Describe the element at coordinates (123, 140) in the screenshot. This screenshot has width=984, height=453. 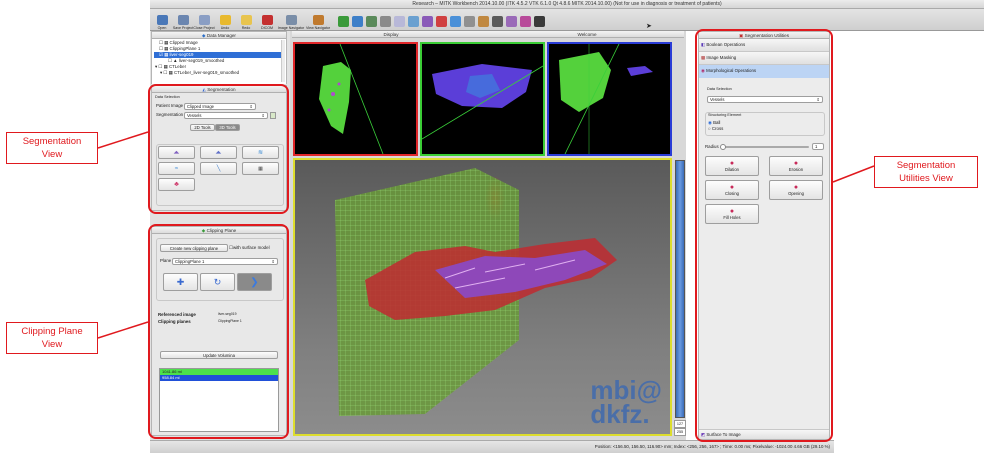
I see `segmentation-connector` at that location.